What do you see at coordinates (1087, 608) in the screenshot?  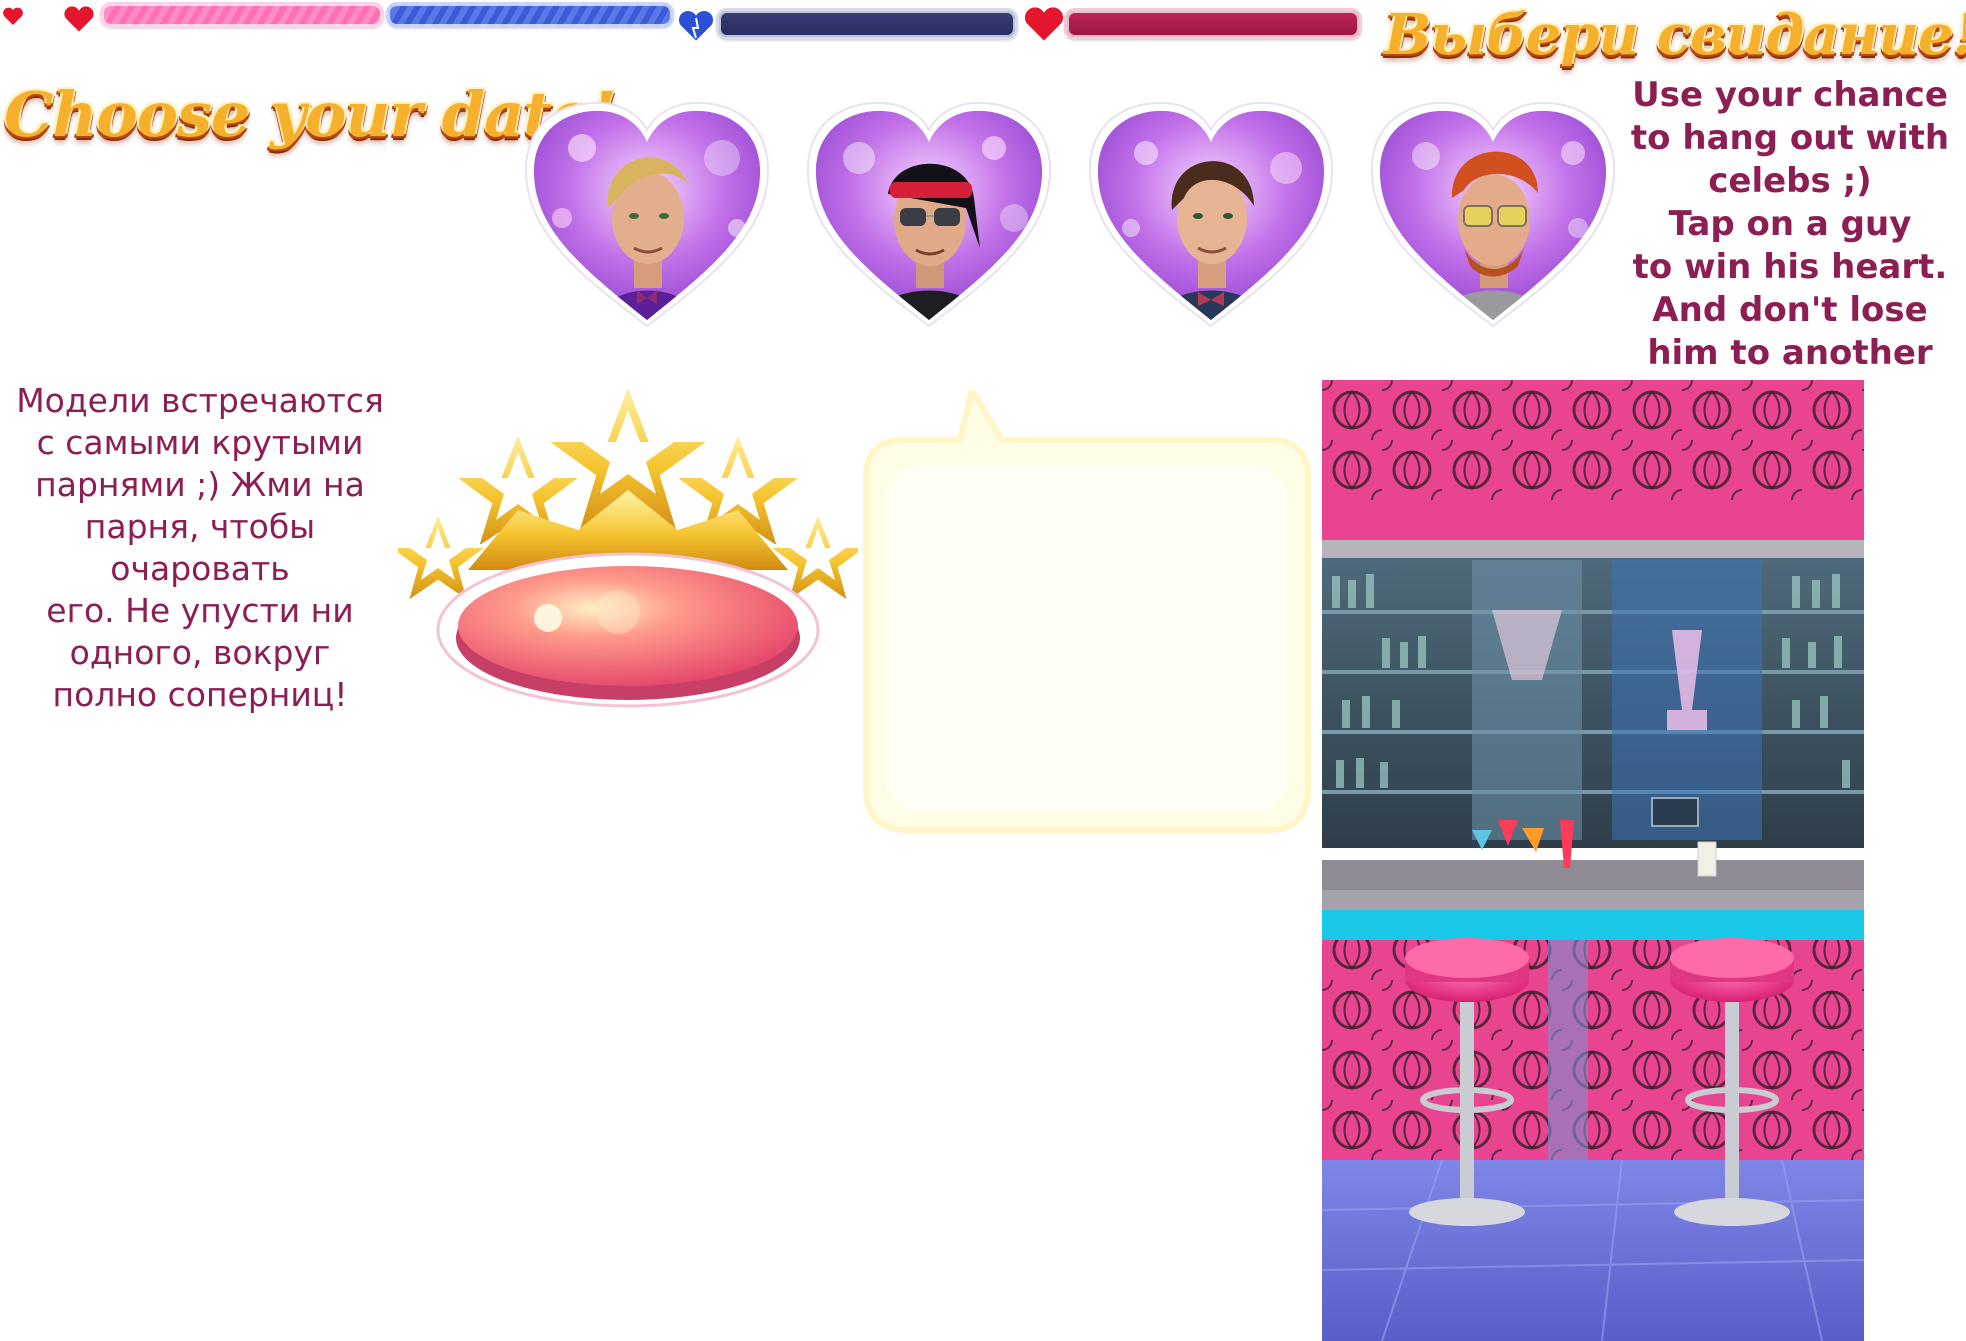 I see `empty-speech-bubble` at bounding box center [1087, 608].